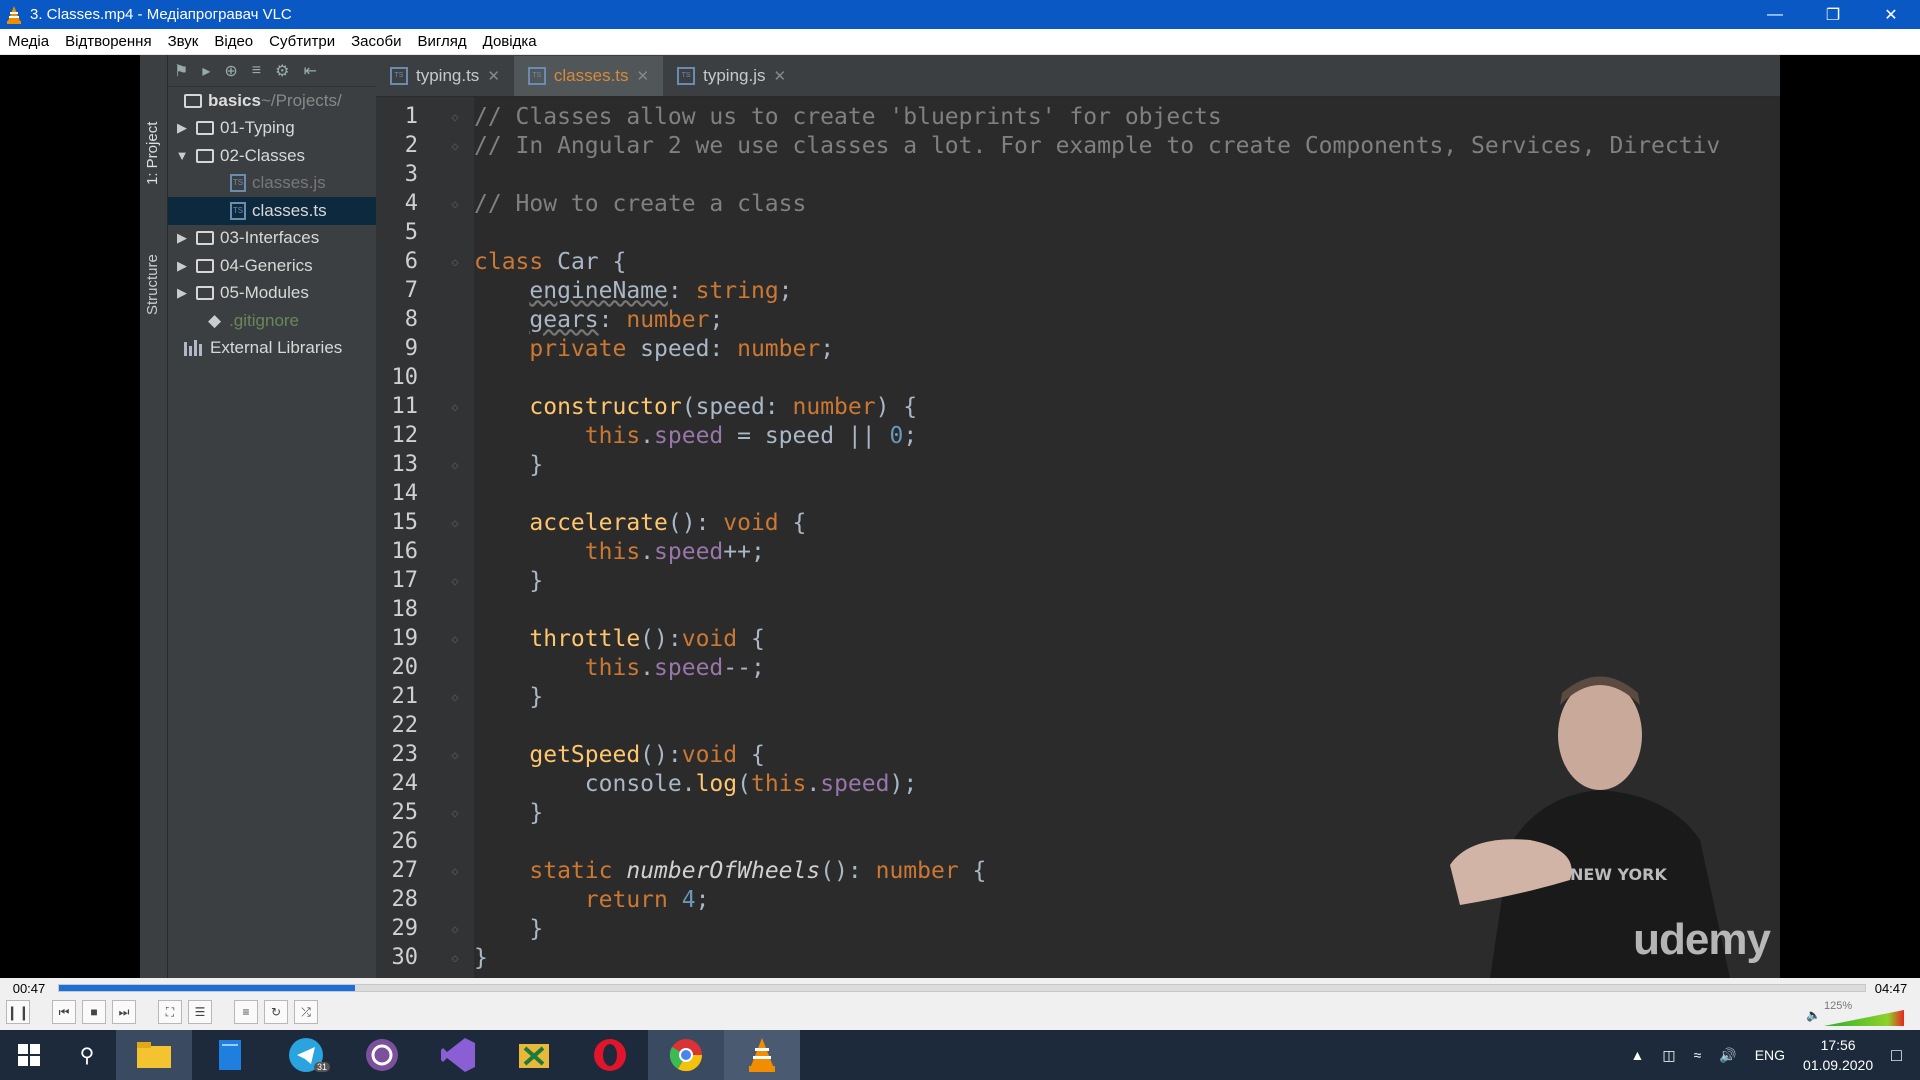 Image resolution: width=1920 pixels, height=1080 pixels. Describe the element at coordinates (282, 71) in the screenshot. I see `gear-icon: ⚙` at that location.